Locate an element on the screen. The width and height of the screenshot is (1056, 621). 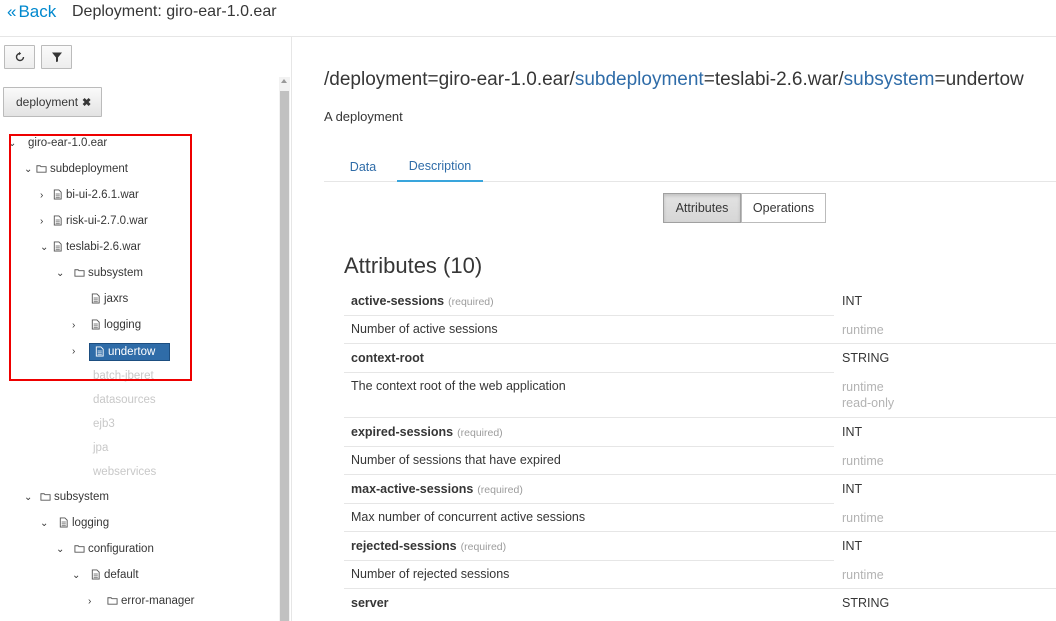
tree-node-teslabi: ⌄ teslabi-2.6.war is located at coordinates (90, 247).